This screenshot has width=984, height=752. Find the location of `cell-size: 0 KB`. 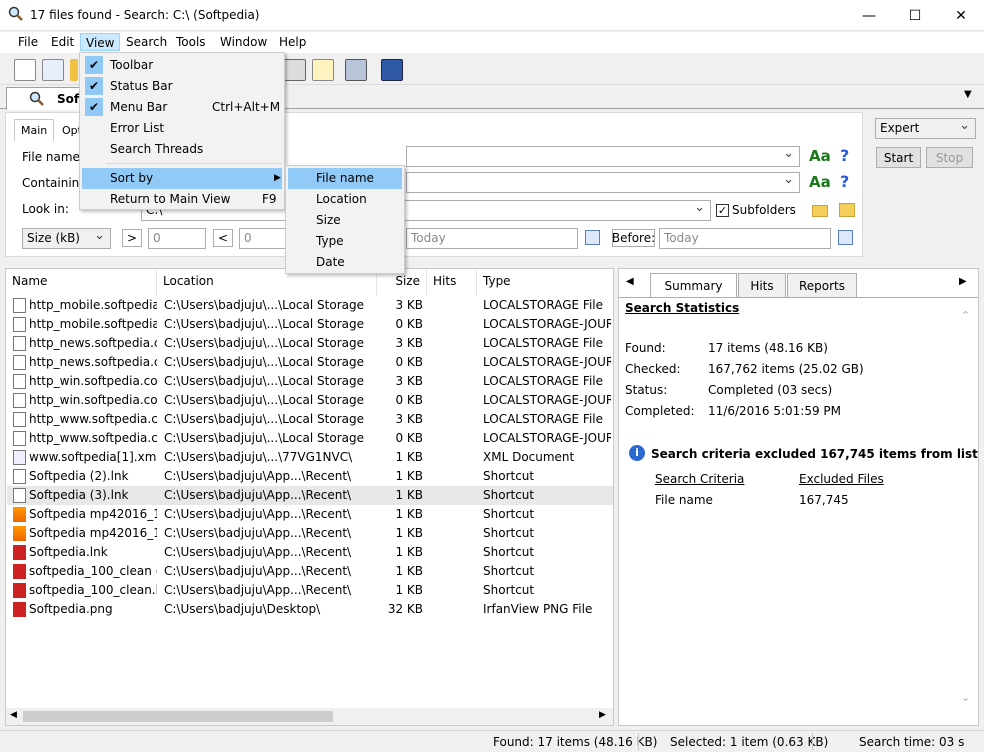

cell-size: 0 KB is located at coordinates (409, 362).